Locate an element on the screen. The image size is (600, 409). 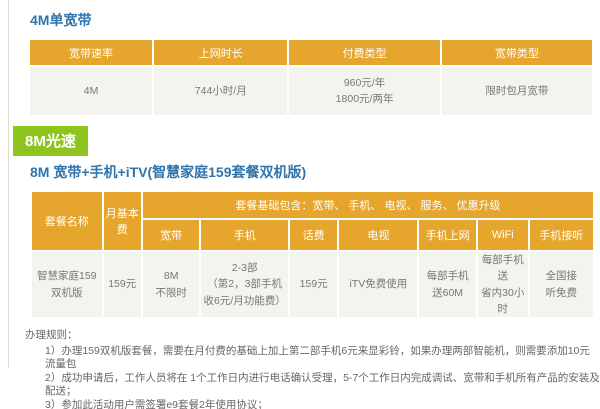
badge-8m: 8M光速 is located at coordinates (50, 141).